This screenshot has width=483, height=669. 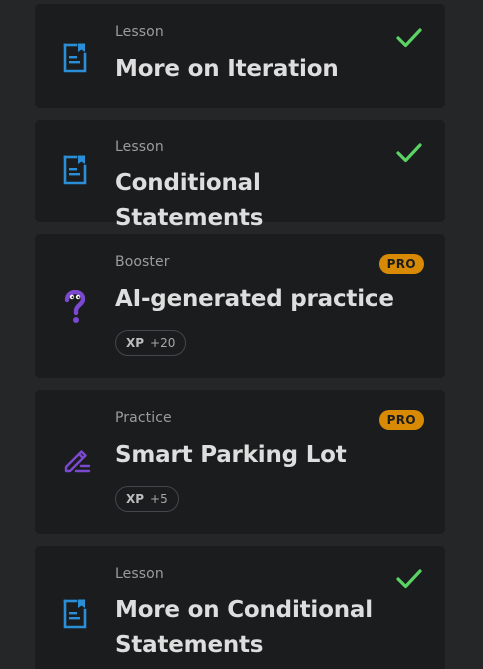 I want to click on lesson-card-conditional-statements: Lesson Conditional Statements, so click(x=240, y=175).